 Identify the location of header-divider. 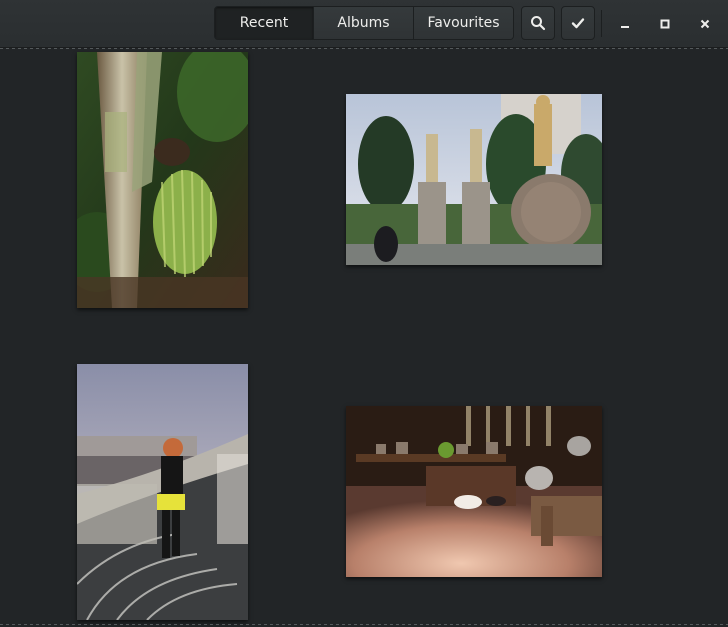
(364, 48).